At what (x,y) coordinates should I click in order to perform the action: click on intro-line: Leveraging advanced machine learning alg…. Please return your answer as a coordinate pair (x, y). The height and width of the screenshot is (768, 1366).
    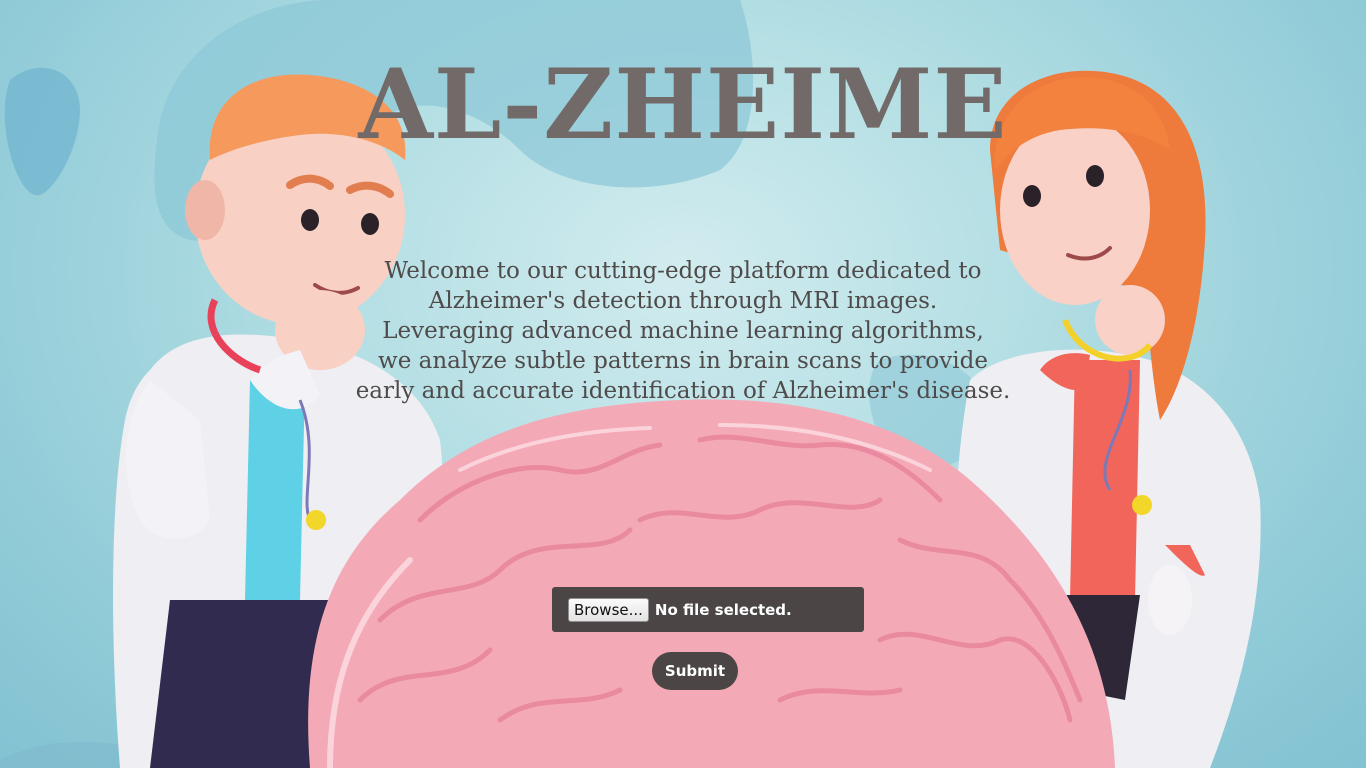
    Looking at the image, I should click on (683, 331).